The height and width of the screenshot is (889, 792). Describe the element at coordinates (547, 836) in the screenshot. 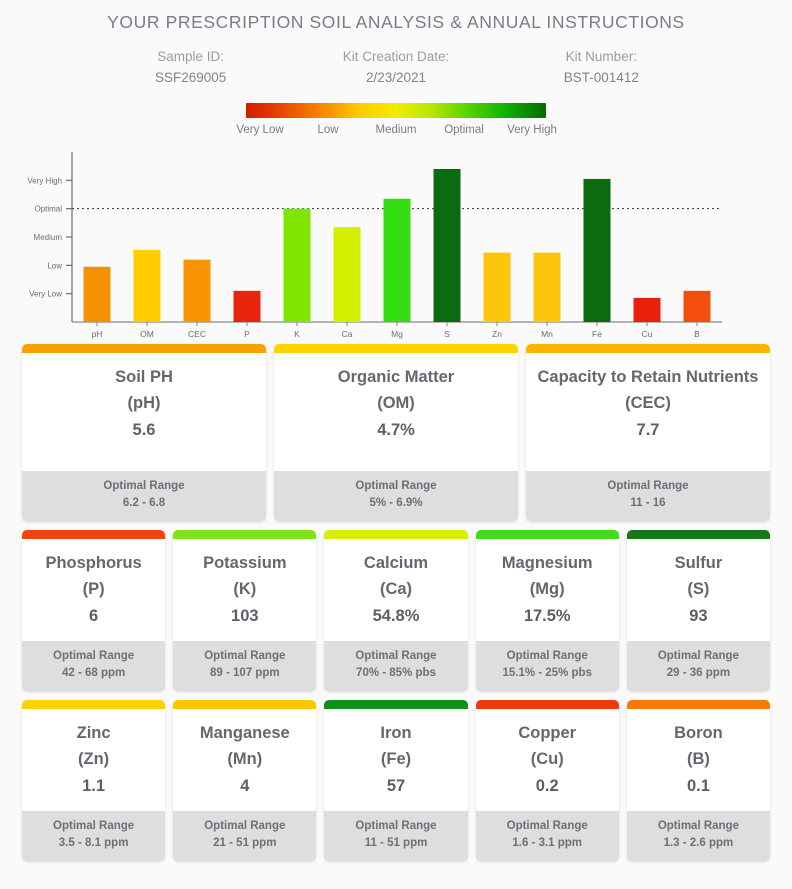

I see `card-footer: Optimal Range 1.6 - 3.1 ppm` at that location.